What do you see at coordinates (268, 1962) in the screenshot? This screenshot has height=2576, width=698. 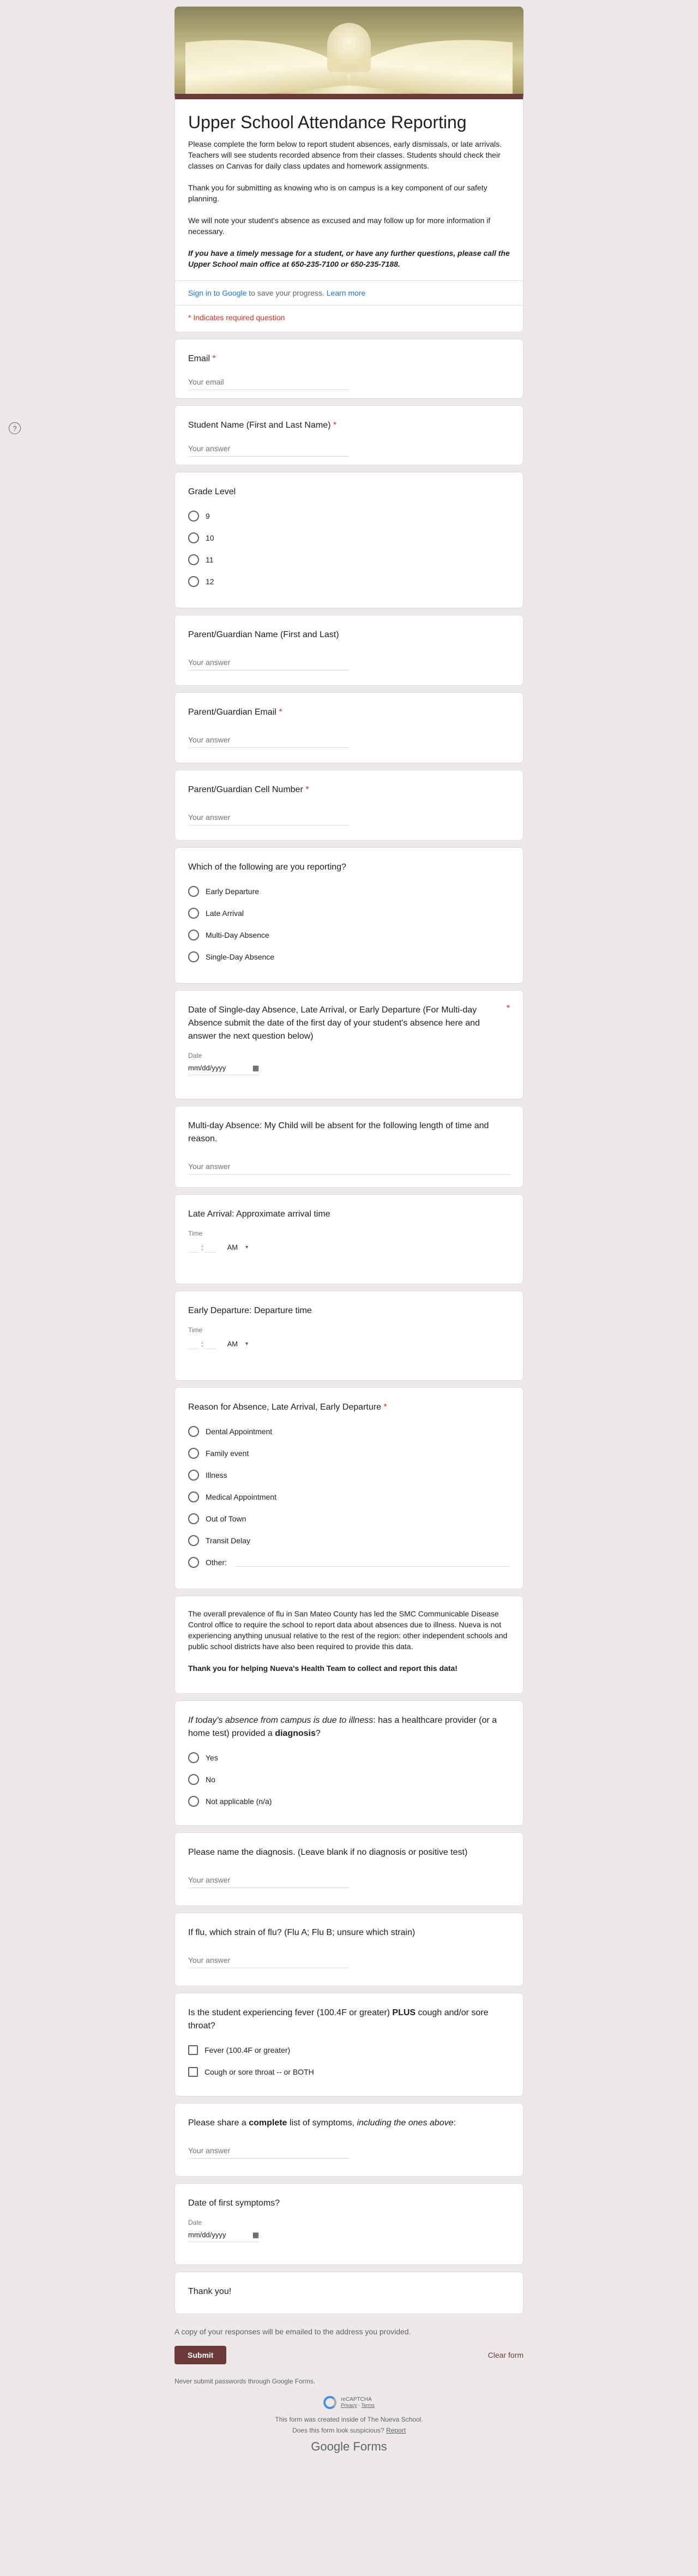 I see `flu-strain-input: Your answer` at bounding box center [268, 1962].